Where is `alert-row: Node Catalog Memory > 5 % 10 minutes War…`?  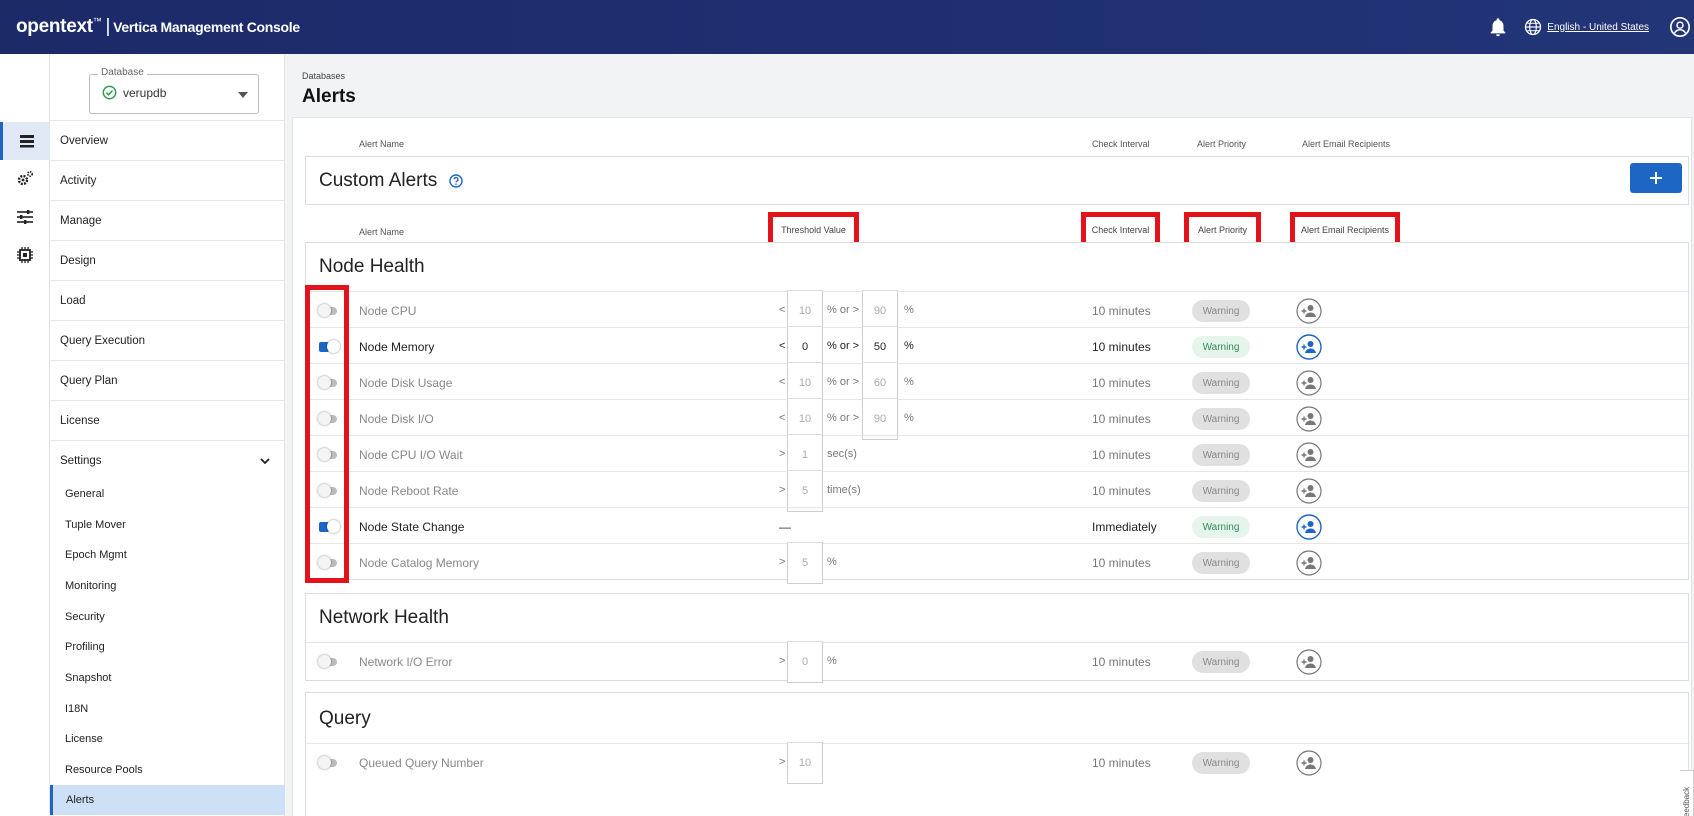 alert-row: Node Catalog Memory > 5 % 10 minutes War… is located at coordinates (998, 563).